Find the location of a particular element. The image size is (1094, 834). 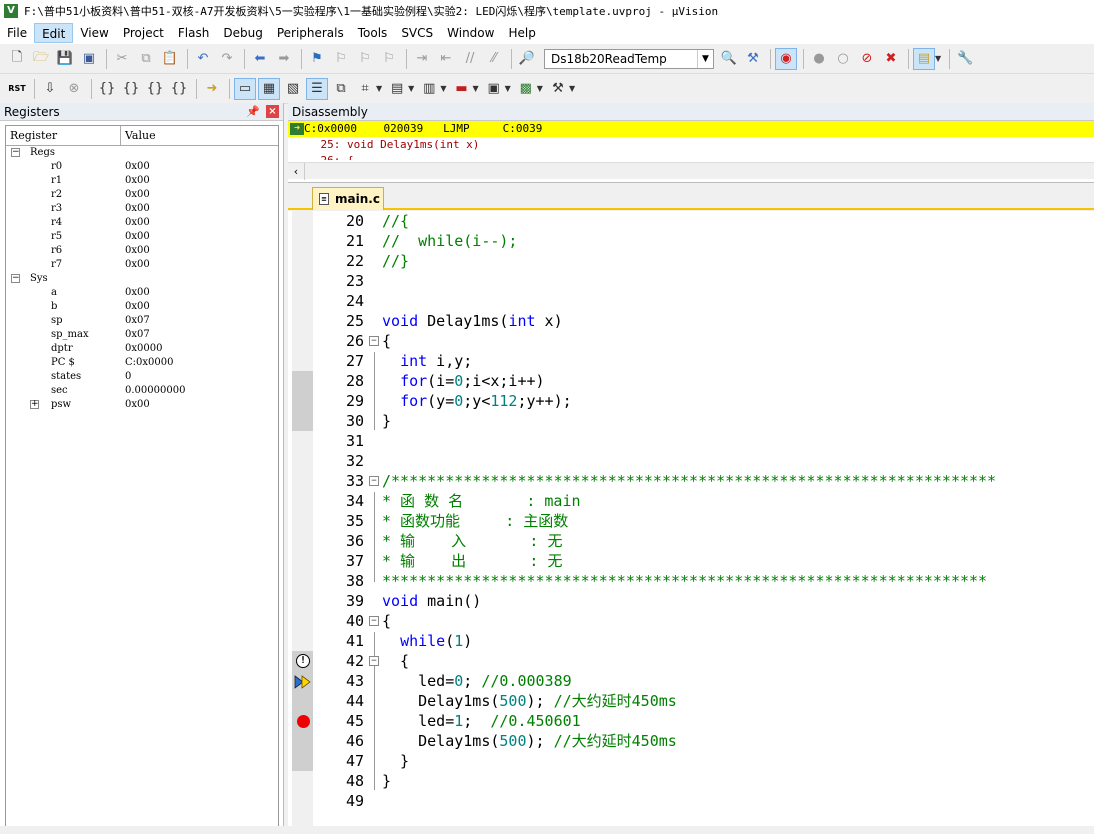

menu-flash: Flash is located at coordinates (193, 33).